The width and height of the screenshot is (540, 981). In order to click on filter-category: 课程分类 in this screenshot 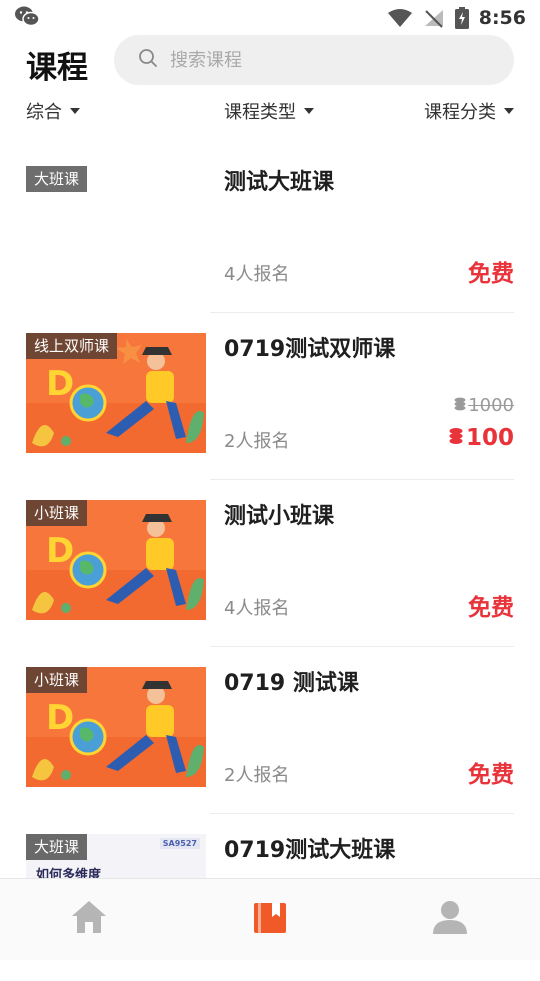, I will do `click(469, 111)`.